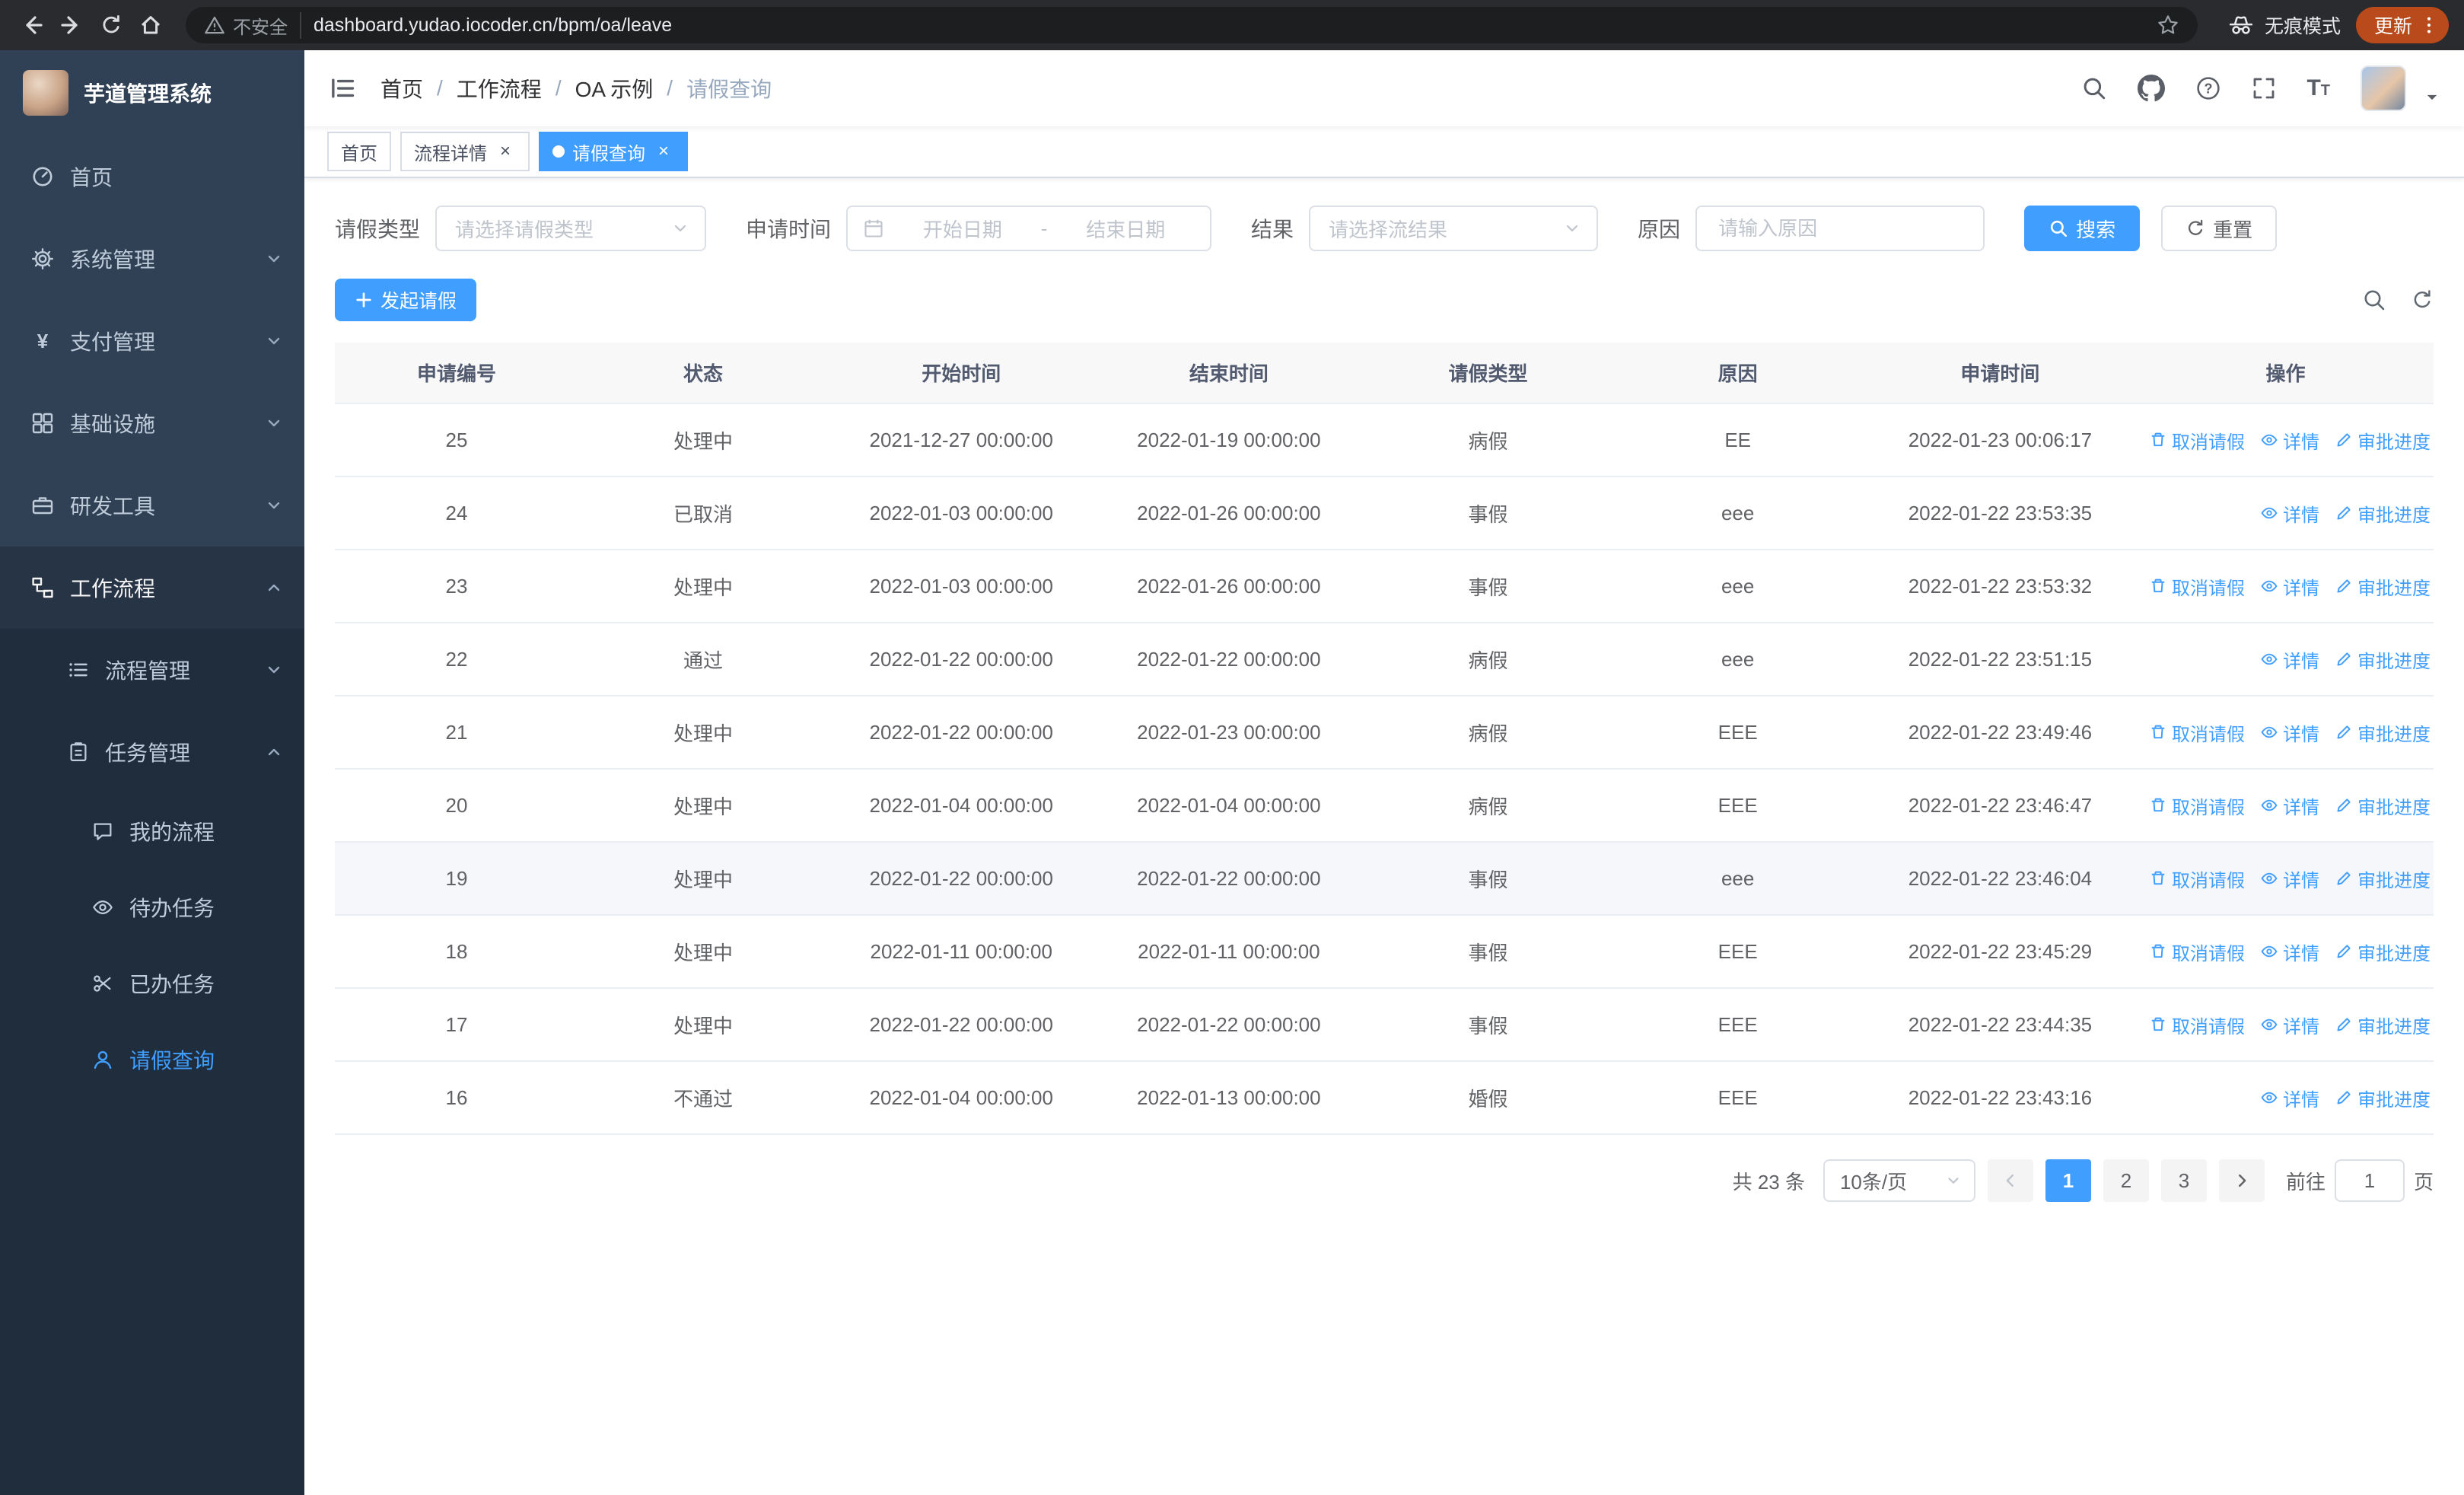 Image resolution: width=2464 pixels, height=1495 pixels. I want to click on help-button: ?, so click(2208, 88).